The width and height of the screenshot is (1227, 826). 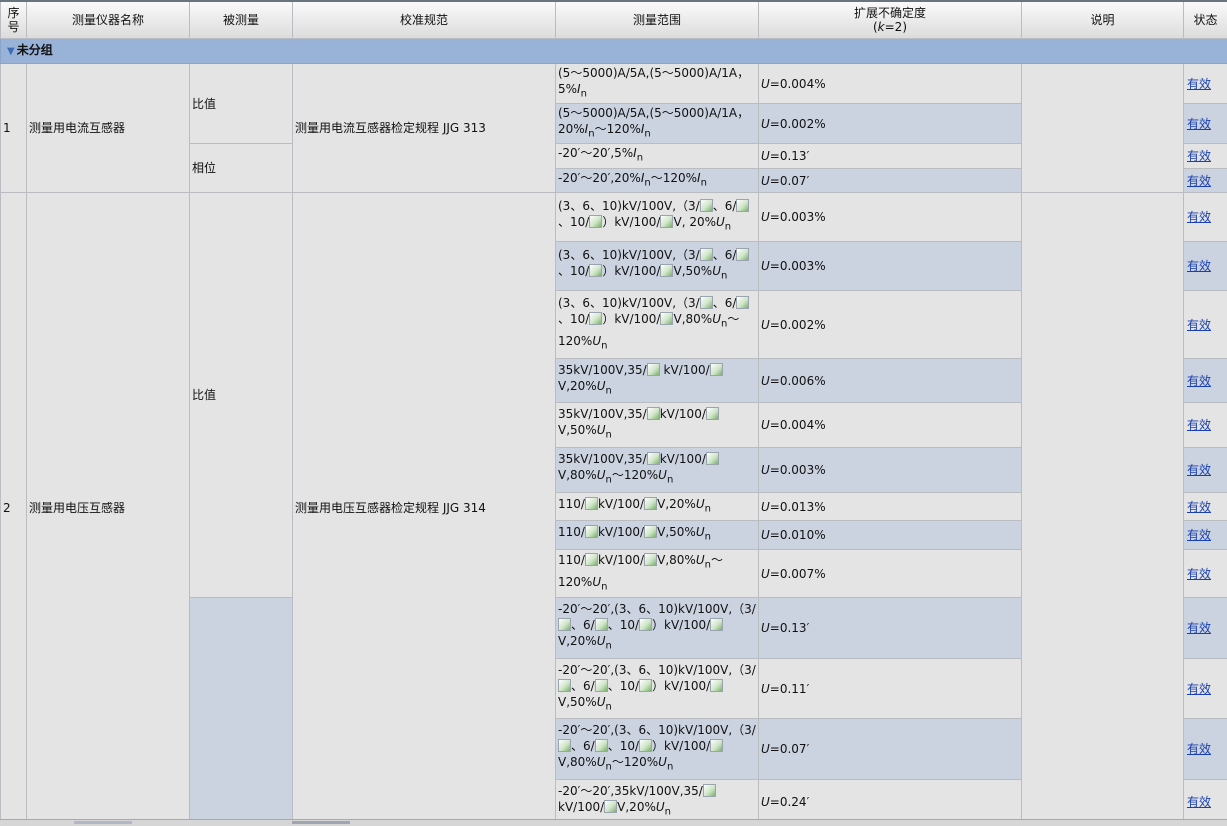 I want to click on triangle-down-icon: ▼, so click(x=11, y=51).